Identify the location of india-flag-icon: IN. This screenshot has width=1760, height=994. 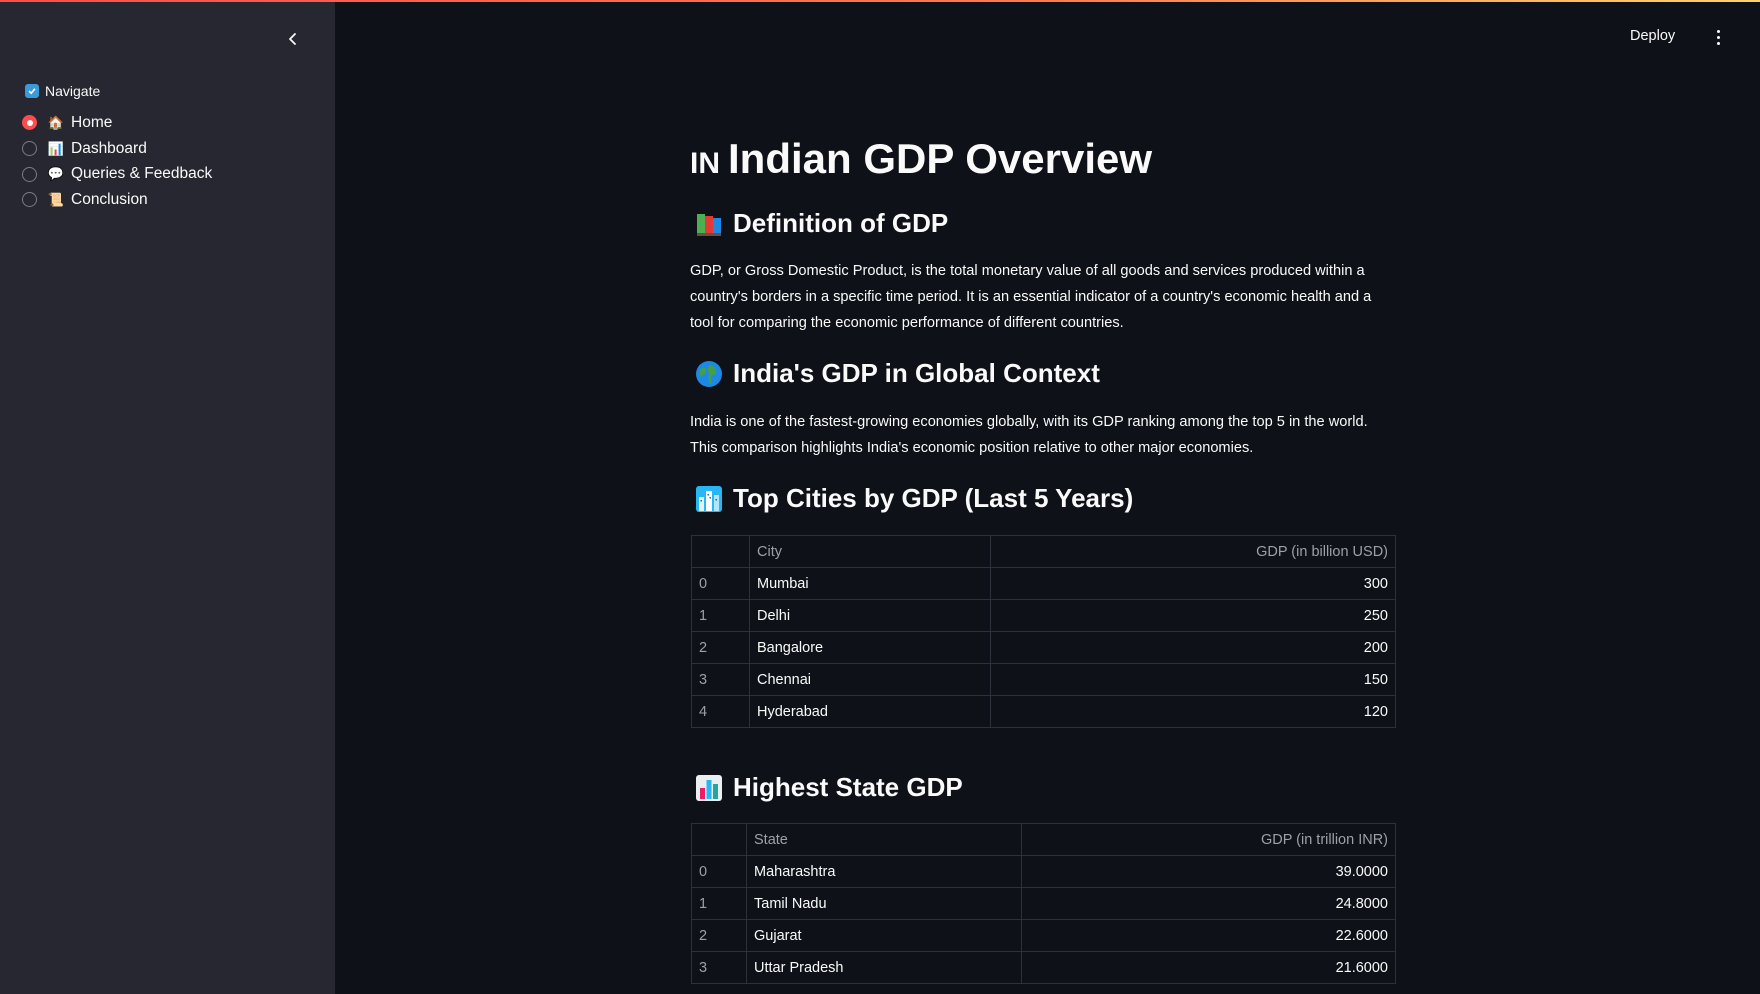
(705, 163).